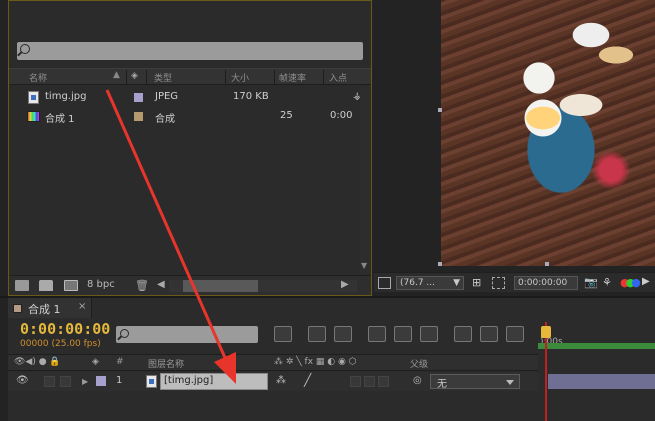  What do you see at coordinates (65, 329) in the screenshot?
I see `current-time-display: 0:00:00:00` at bounding box center [65, 329].